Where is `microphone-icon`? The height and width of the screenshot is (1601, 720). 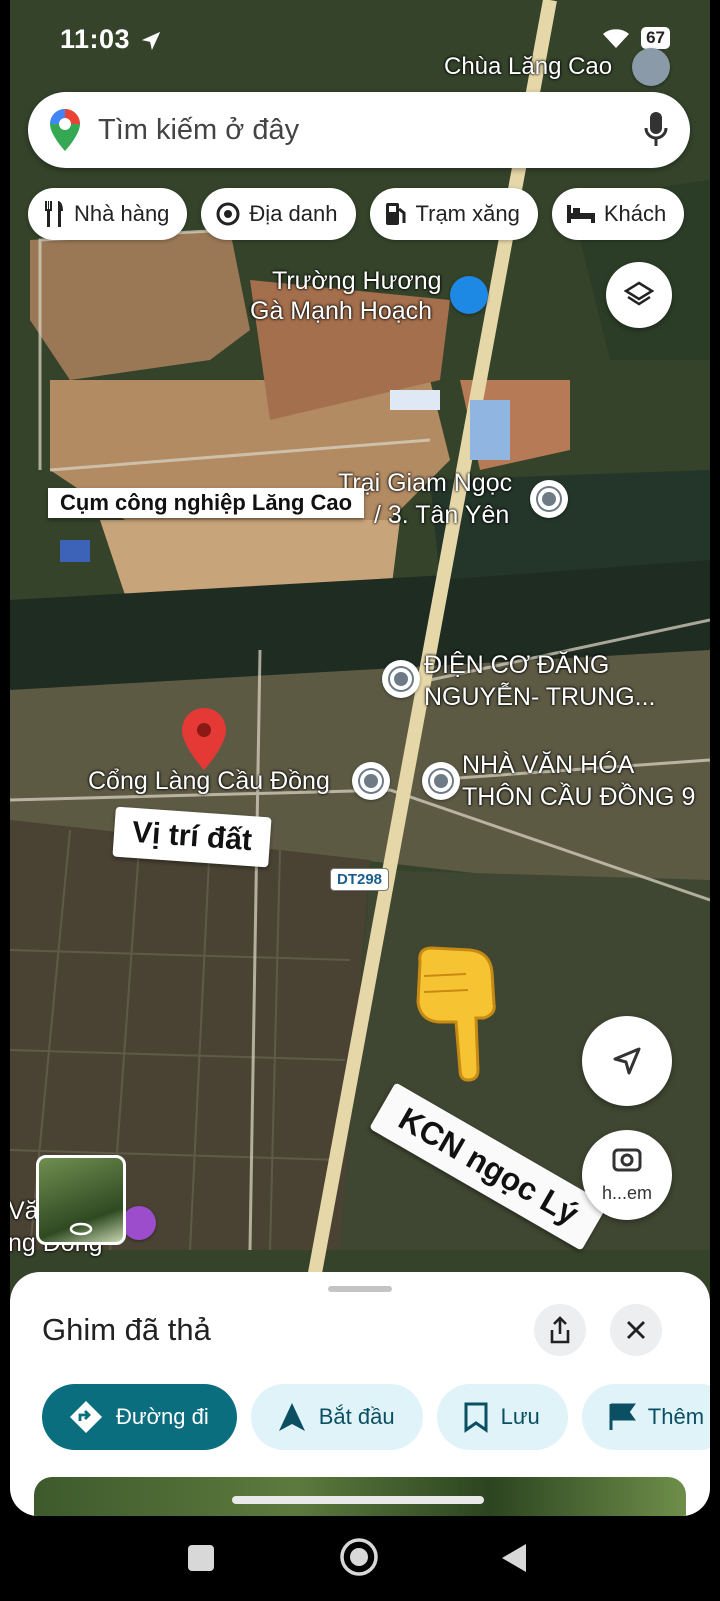 microphone-icon is located at coordinates (656, 130).